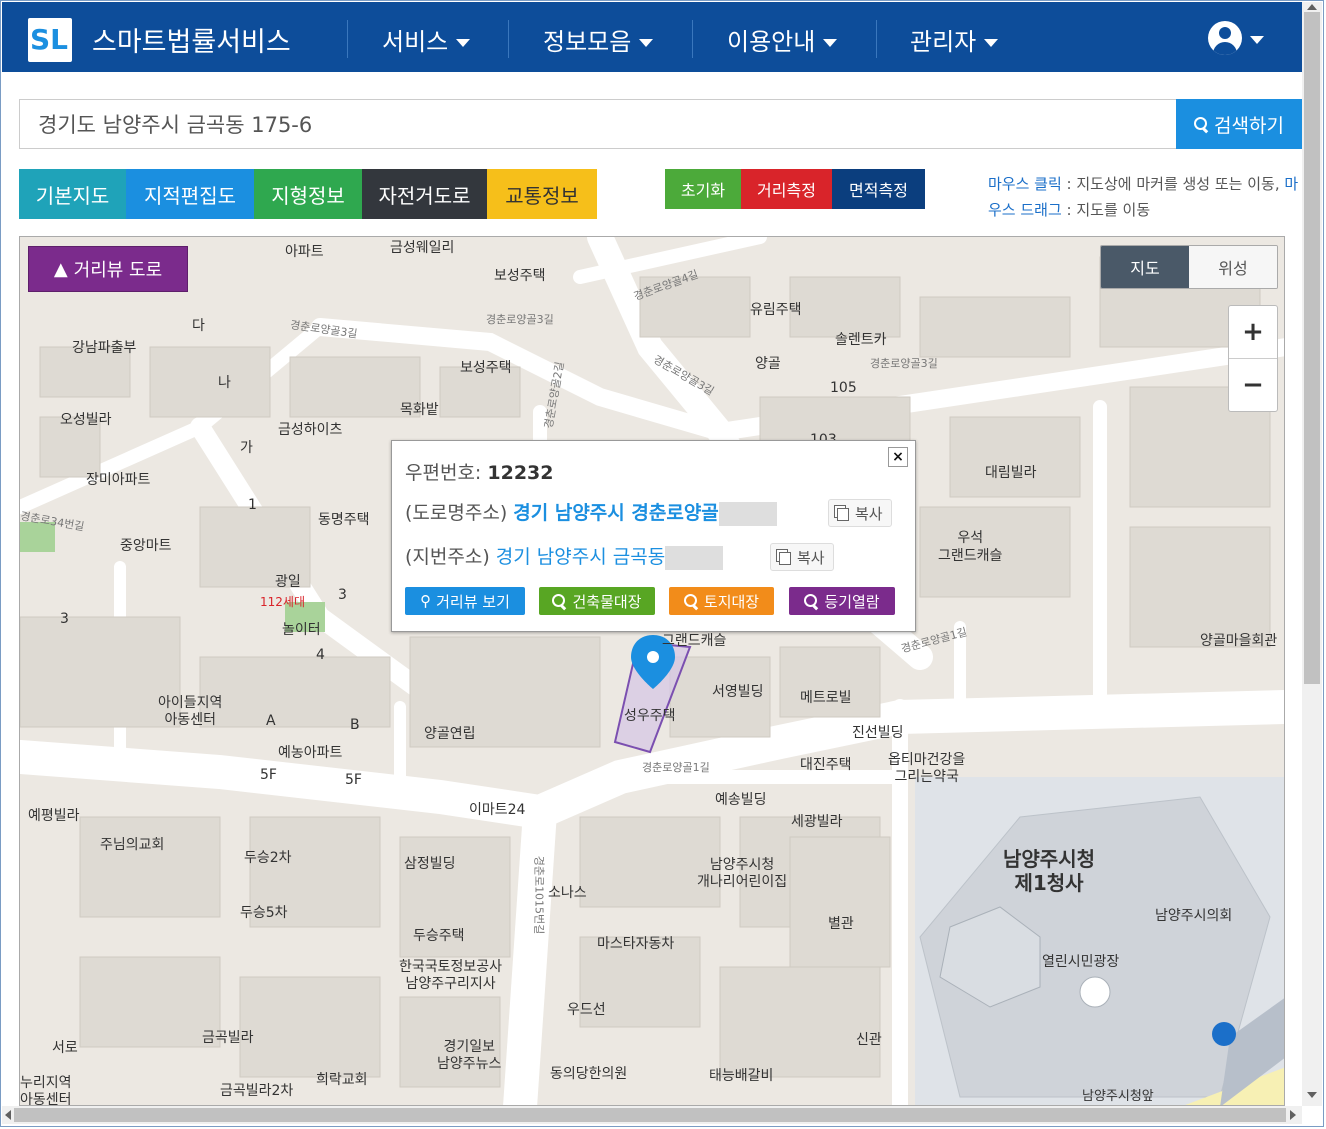 Image resolution: width=1326 pixels, height=1129 pixels. What do you see at coordinates (1249, 125) in the screenshot?
I see `search-button-label: 검색하기` at bounding box center [1249, 125].